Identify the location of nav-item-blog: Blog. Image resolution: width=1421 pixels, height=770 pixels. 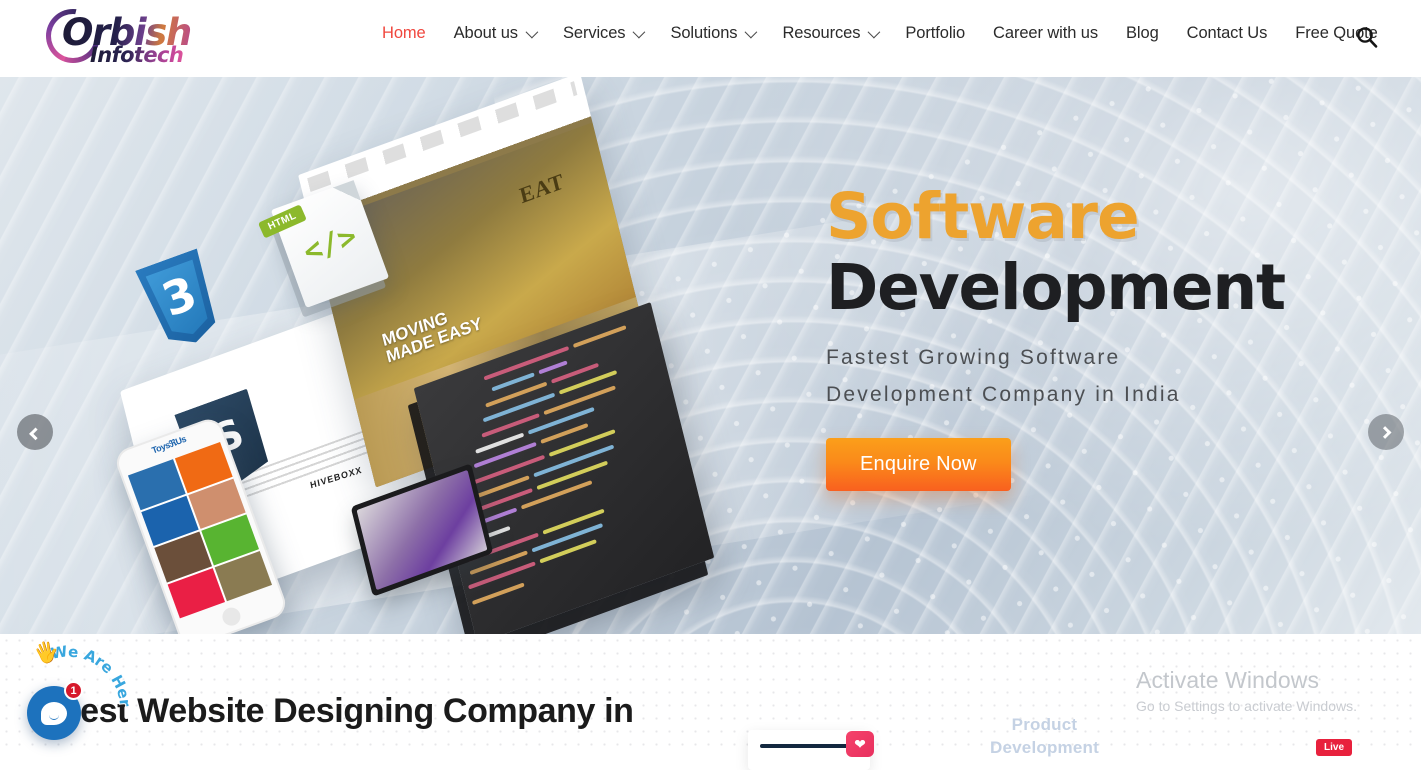
(1142, 33).